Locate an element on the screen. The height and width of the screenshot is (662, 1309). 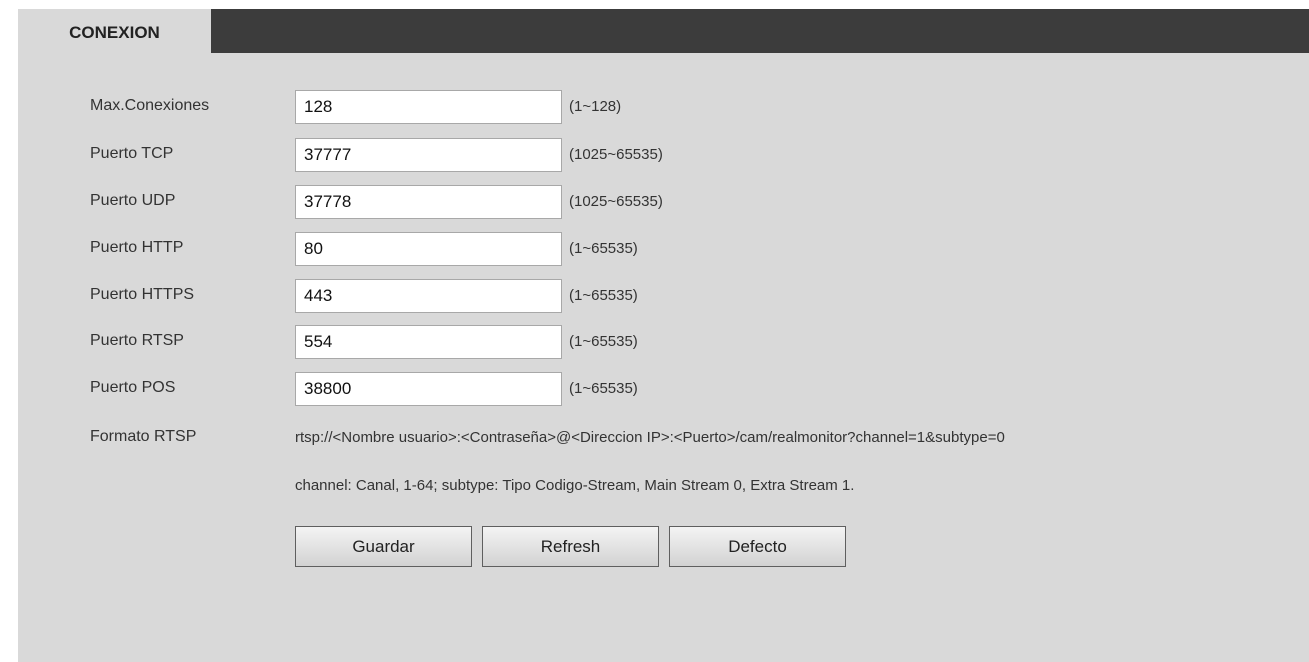
rtsp-format-label: Formato RTSP is located at coordinates (143, 436).